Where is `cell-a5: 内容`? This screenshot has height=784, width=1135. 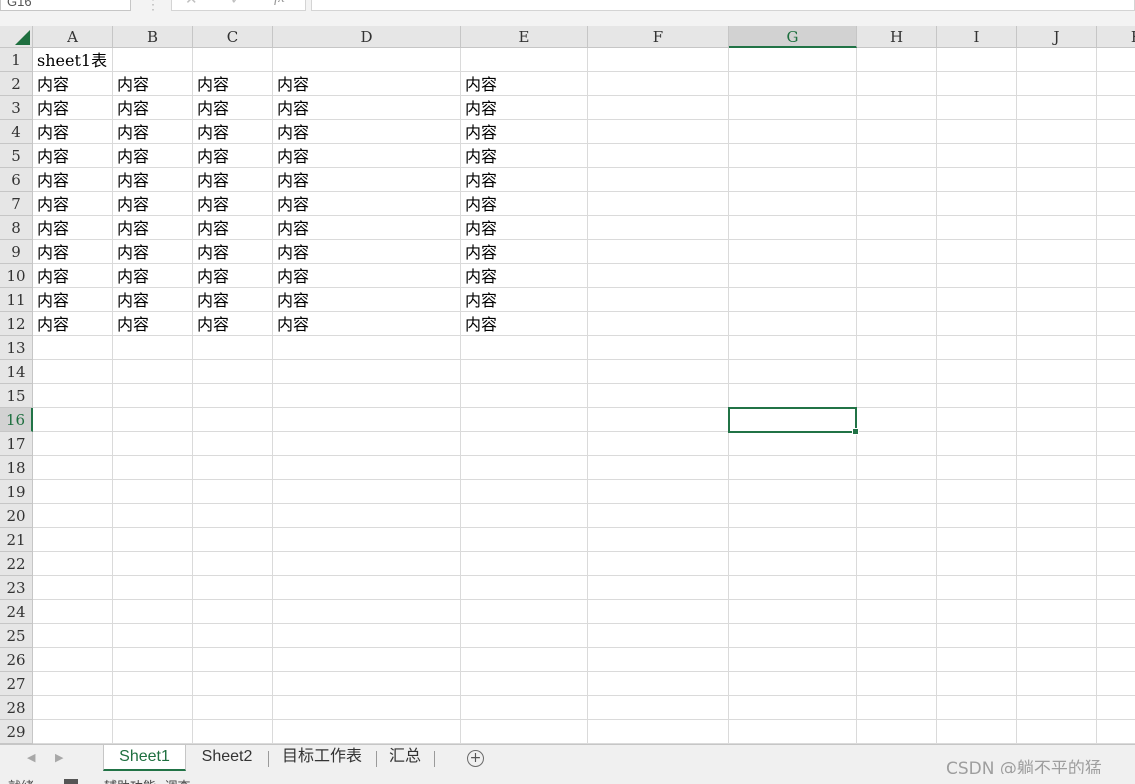
cell-a5: 内容 is located at coordinates (73, 156).